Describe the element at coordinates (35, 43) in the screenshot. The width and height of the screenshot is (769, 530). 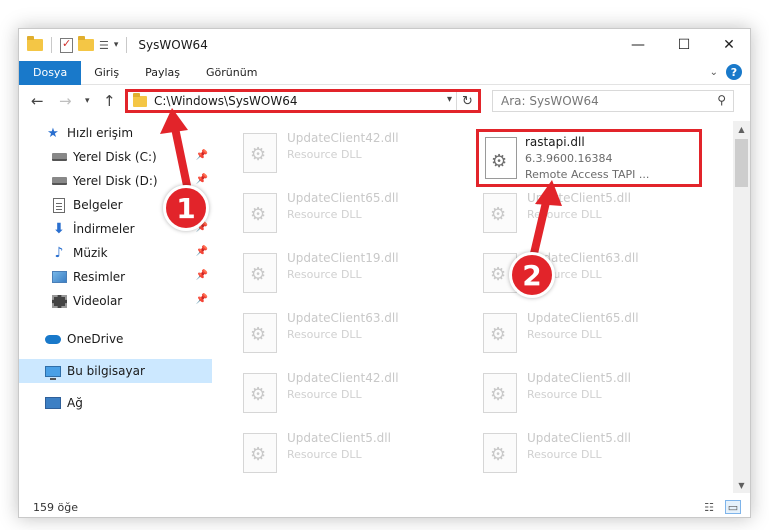
I see `folder-icon` at that location.